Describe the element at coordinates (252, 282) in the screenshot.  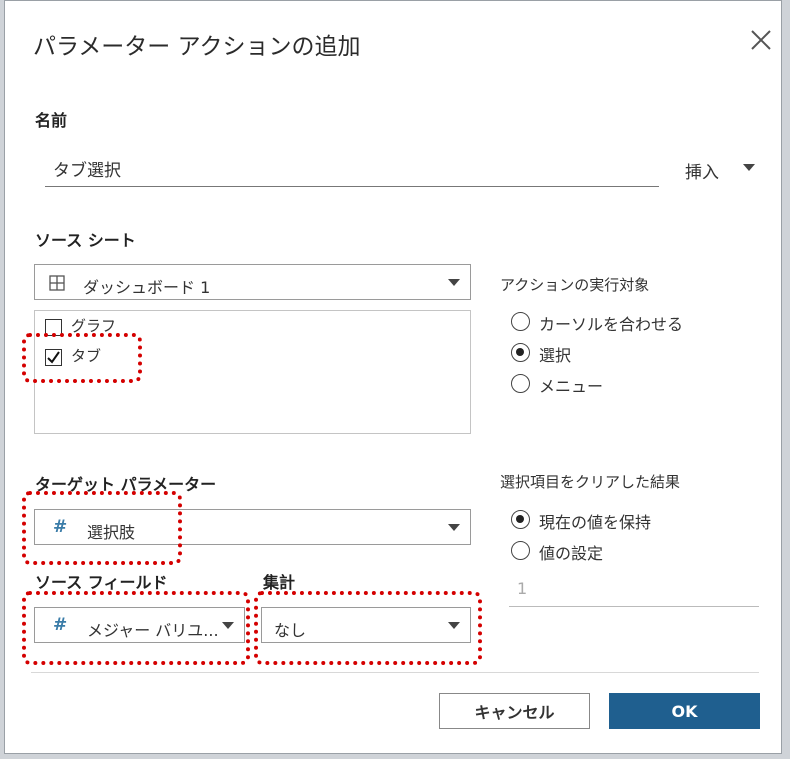
I see `dashboard-select: ダッシュボード 1` at that location.